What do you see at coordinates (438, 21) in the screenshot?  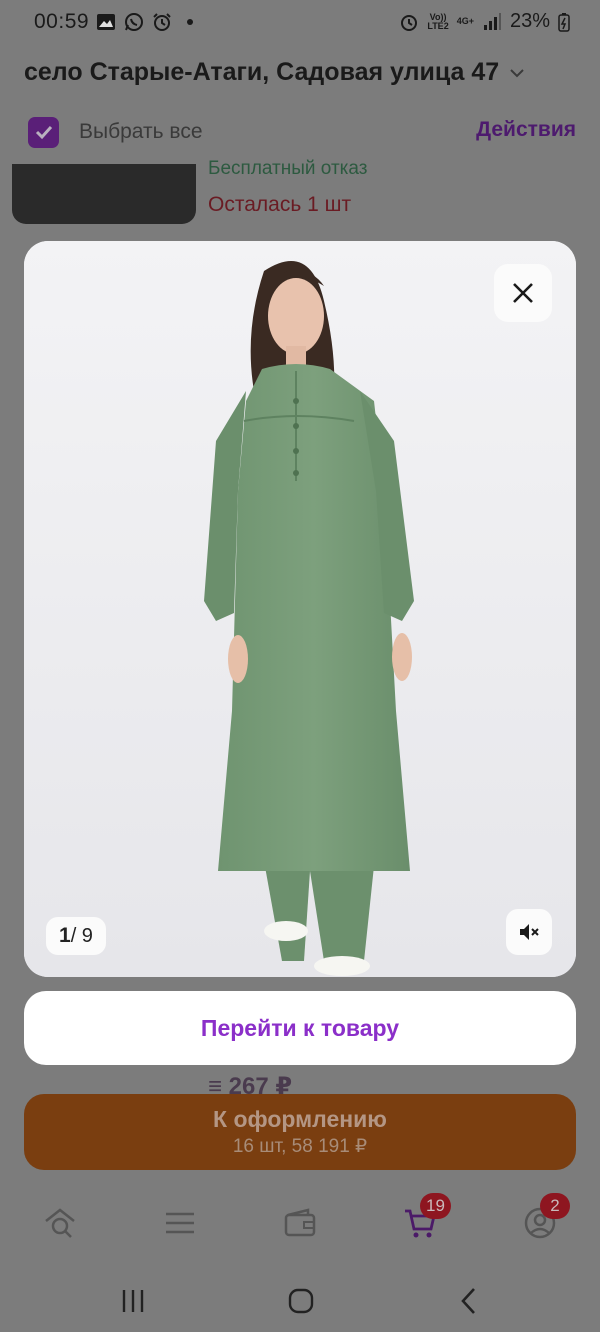 I see `volte-indicator: Vo)) LTE2` at bounding box center [438, 21].